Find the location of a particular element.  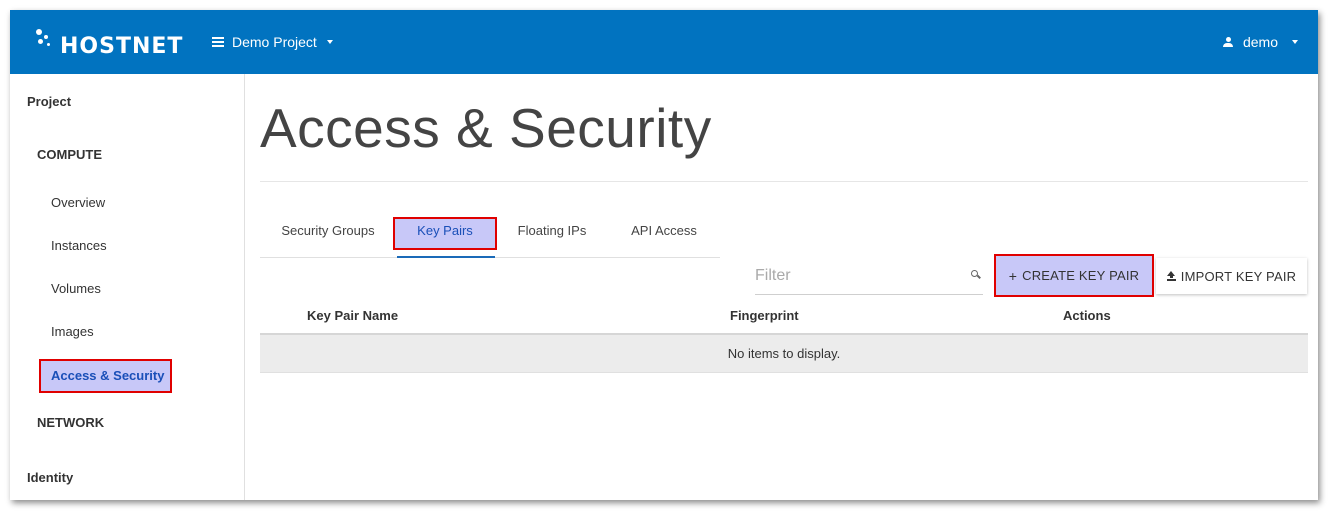

tab-api-access: API Access is located at coordinates (664, 236).